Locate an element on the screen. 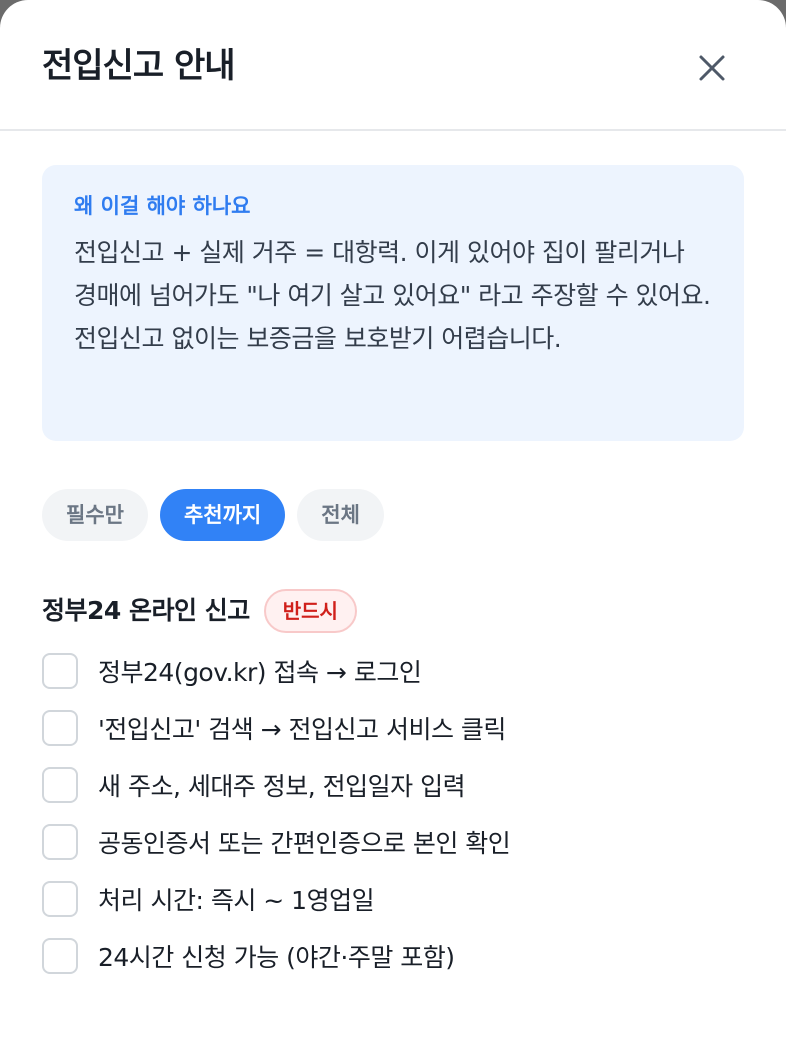  checklist-item: '전입신고' 검색 → 전입신고 서비스 클릭 is located at coordinates (402, 727).